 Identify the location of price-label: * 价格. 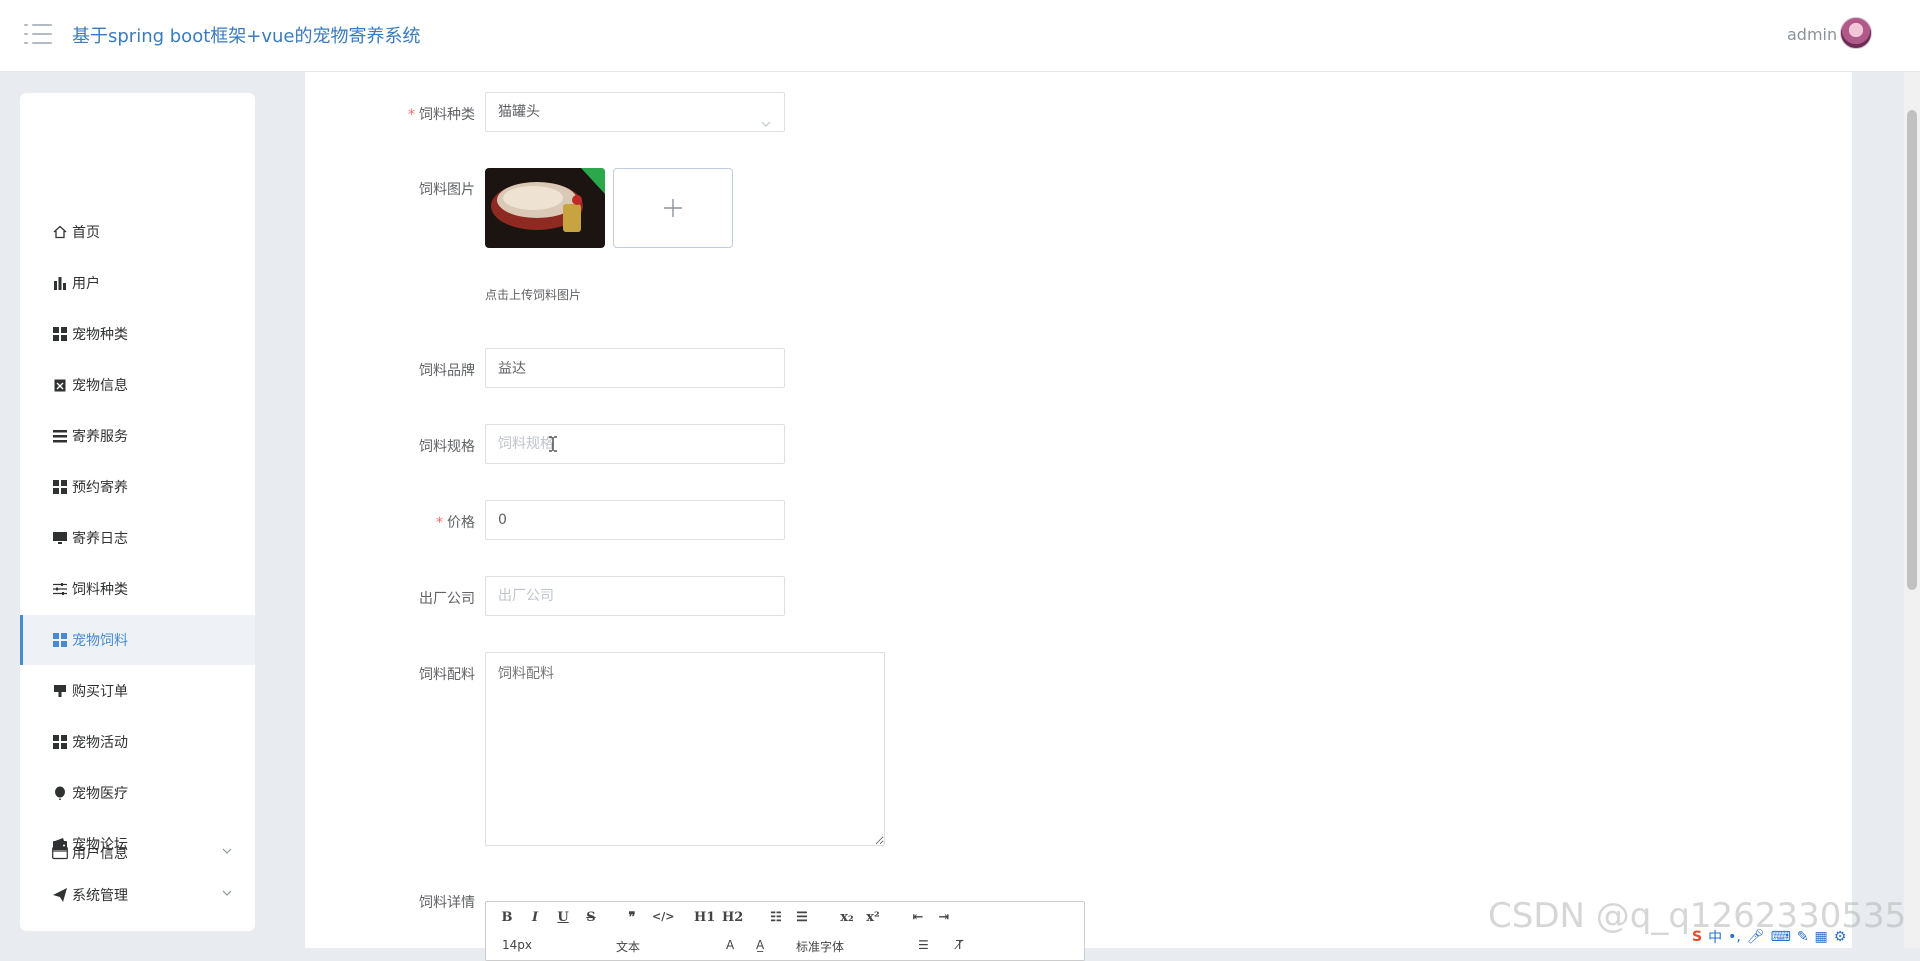
(455, 523).